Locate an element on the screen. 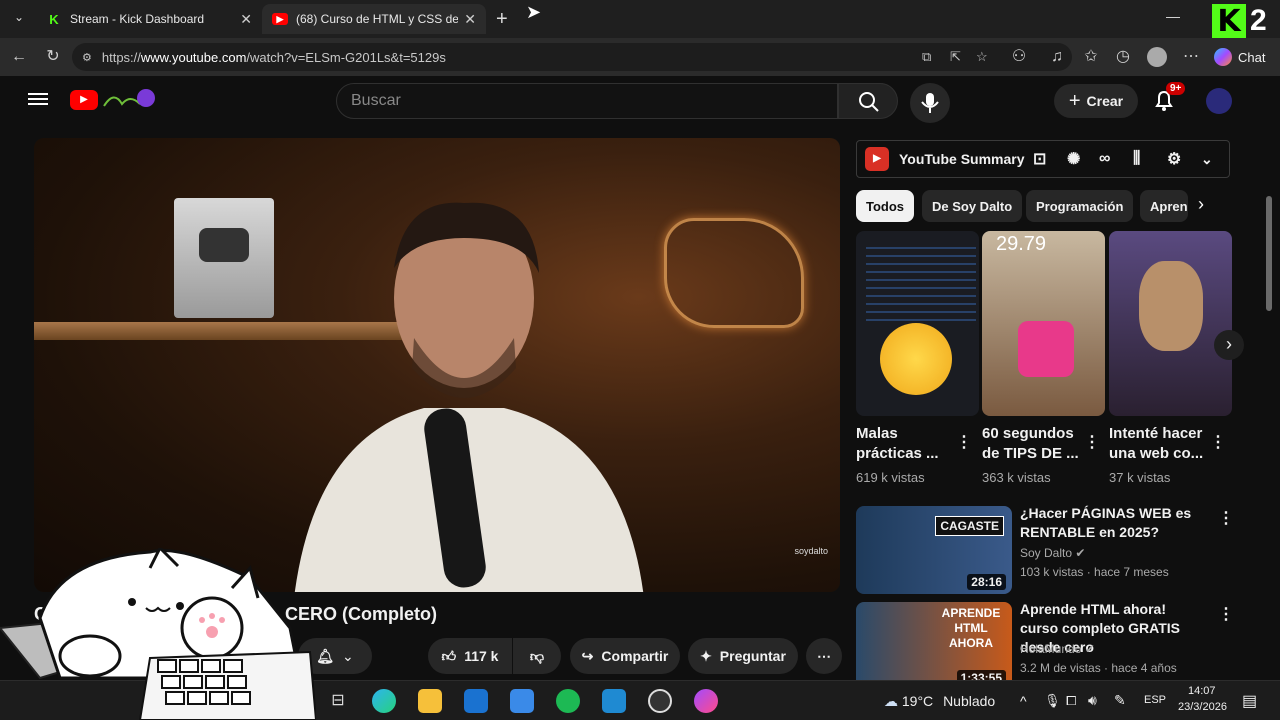 This screenshot has width=1280, height=720. bell-outline-icon: 🔔︎ is located at coordinates (325, 655).